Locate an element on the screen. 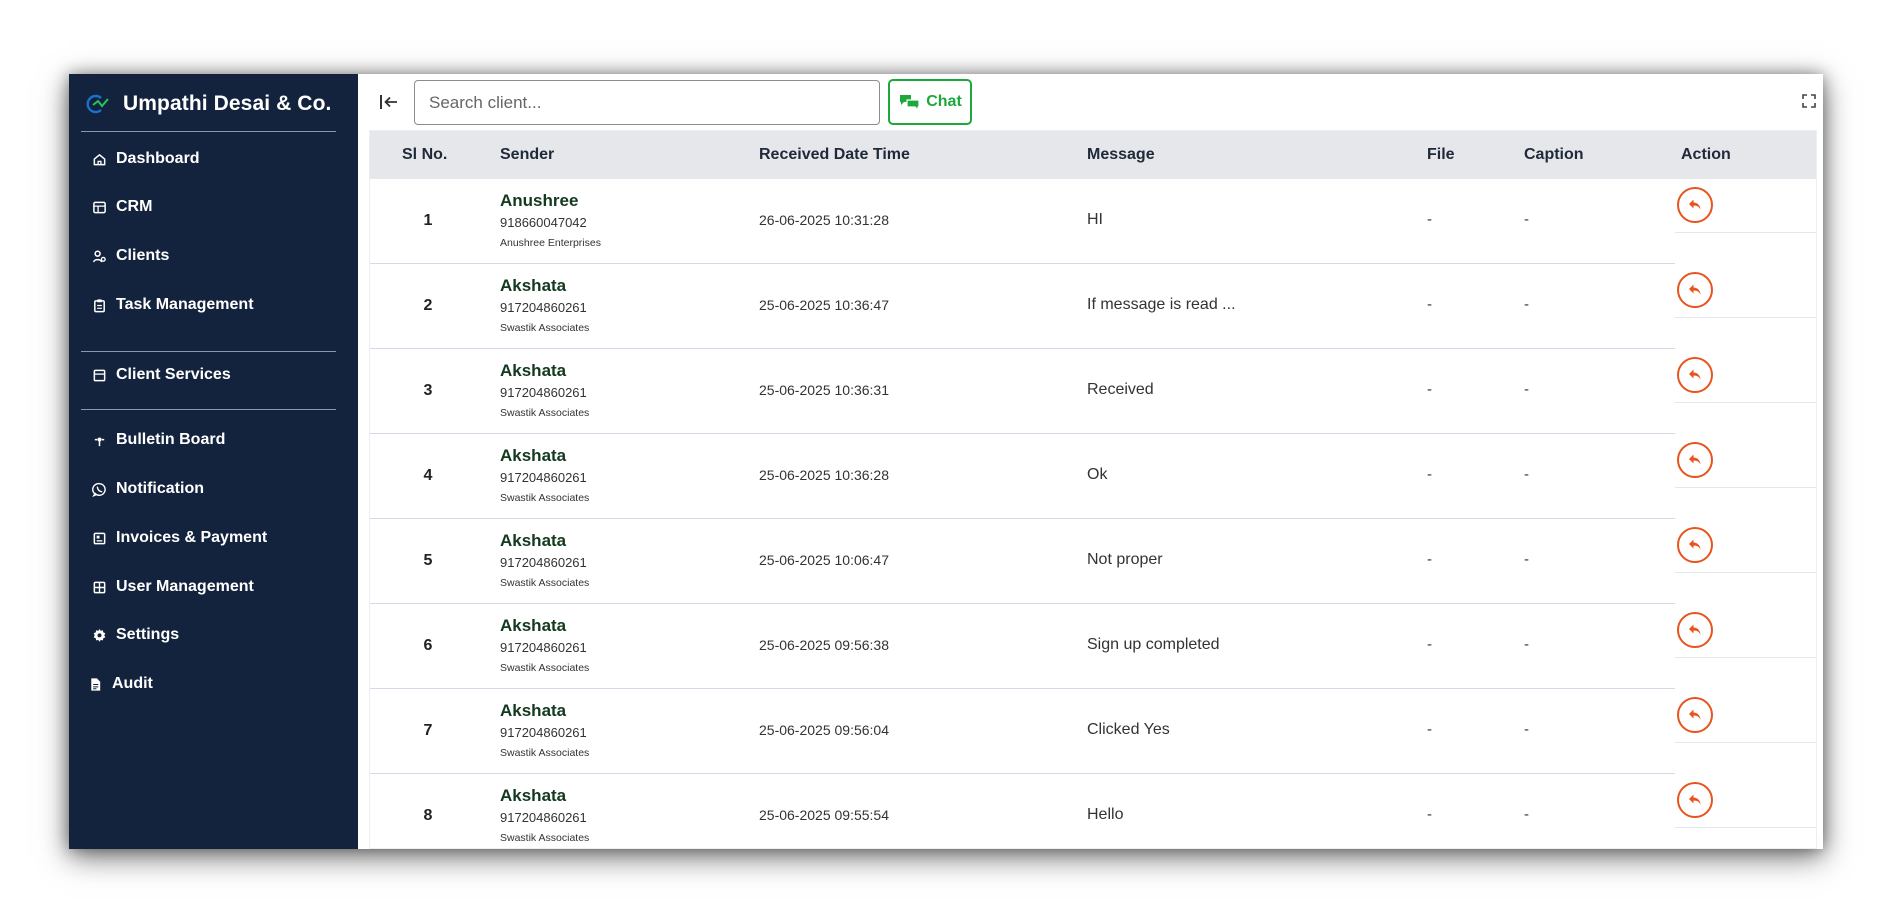 The image size is (1894, 920). home-icon is located at coordinates (99, 159).